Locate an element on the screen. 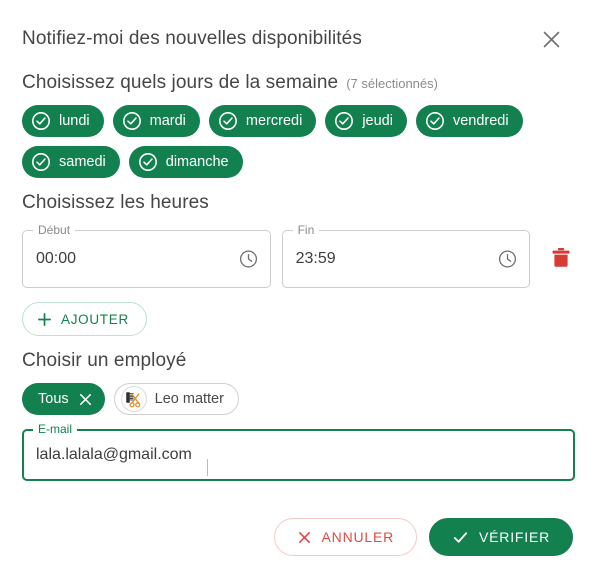 The height and width of the screenshot is (573, 597). employee-chip-label: Tous is located at coordinates (53, 399).